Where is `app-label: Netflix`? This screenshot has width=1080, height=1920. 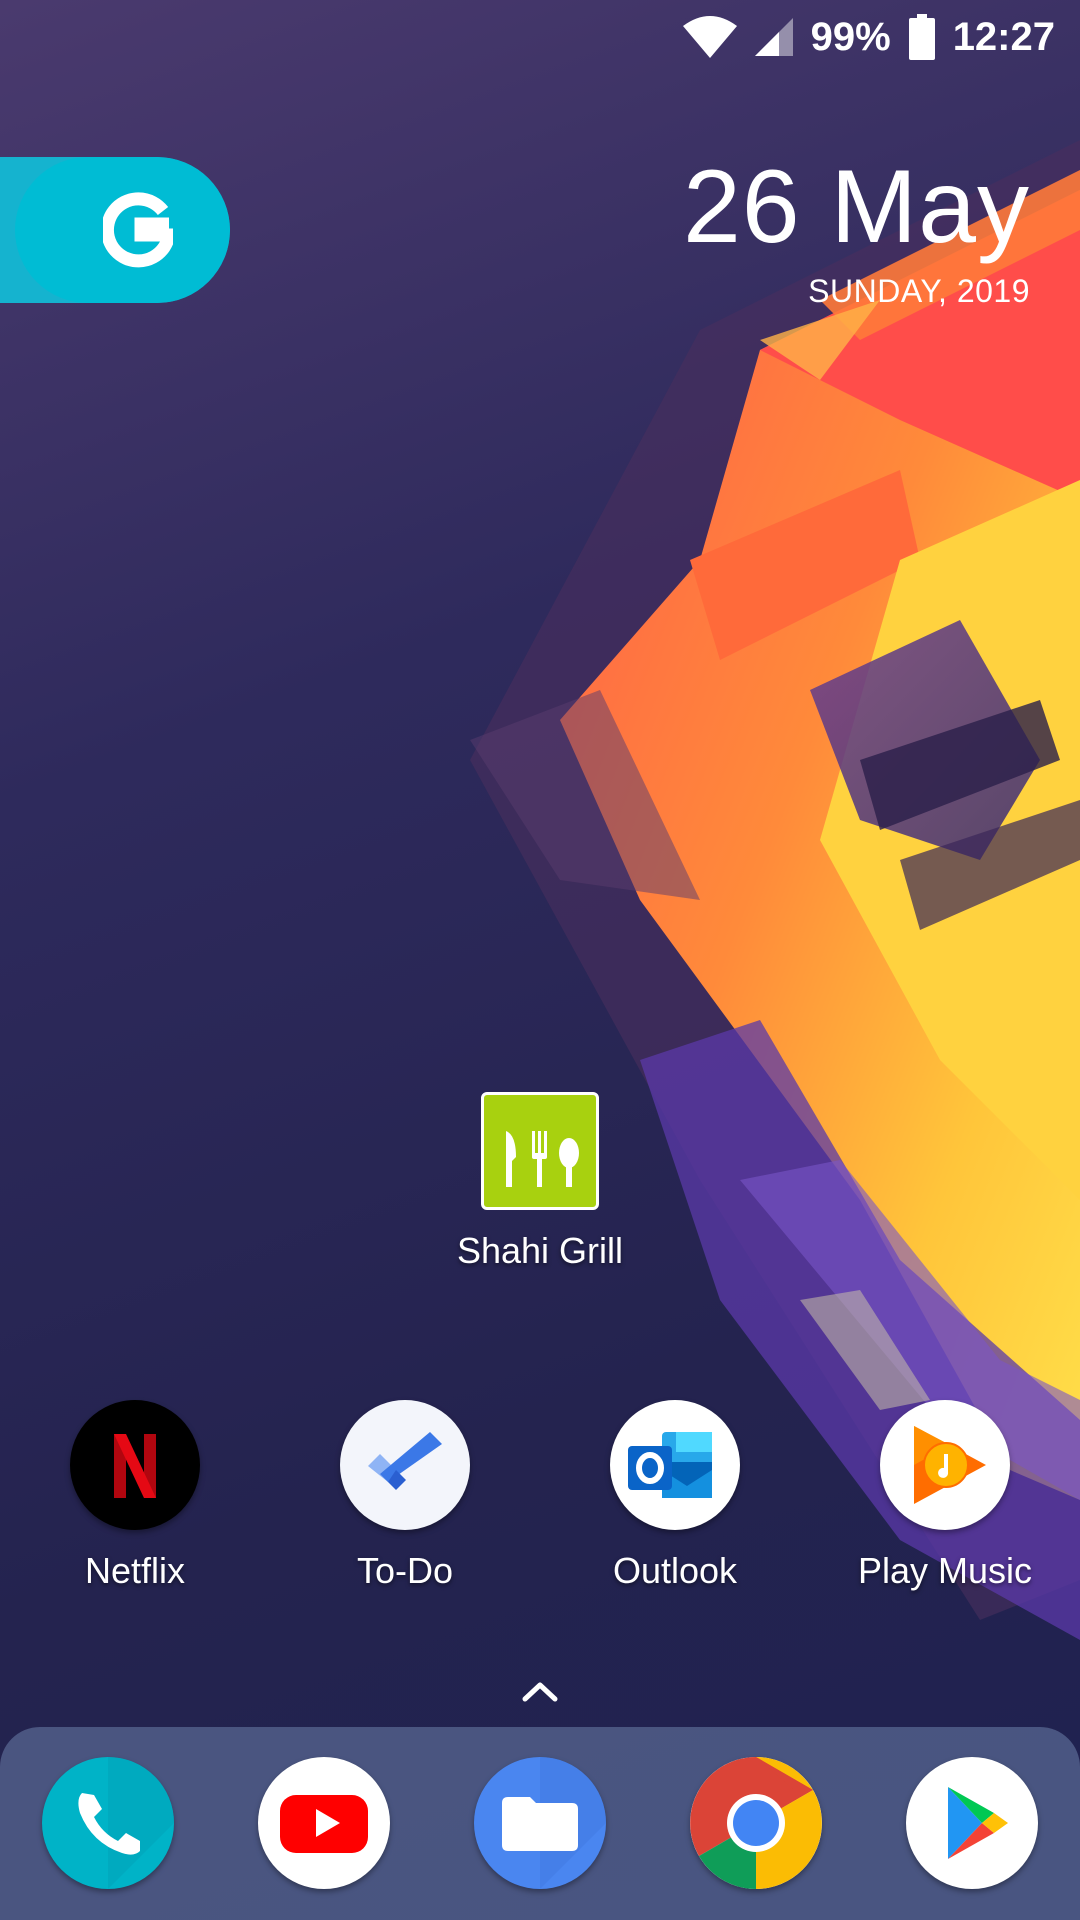 app-label: Netflix is located at coordinates (135, 1570).